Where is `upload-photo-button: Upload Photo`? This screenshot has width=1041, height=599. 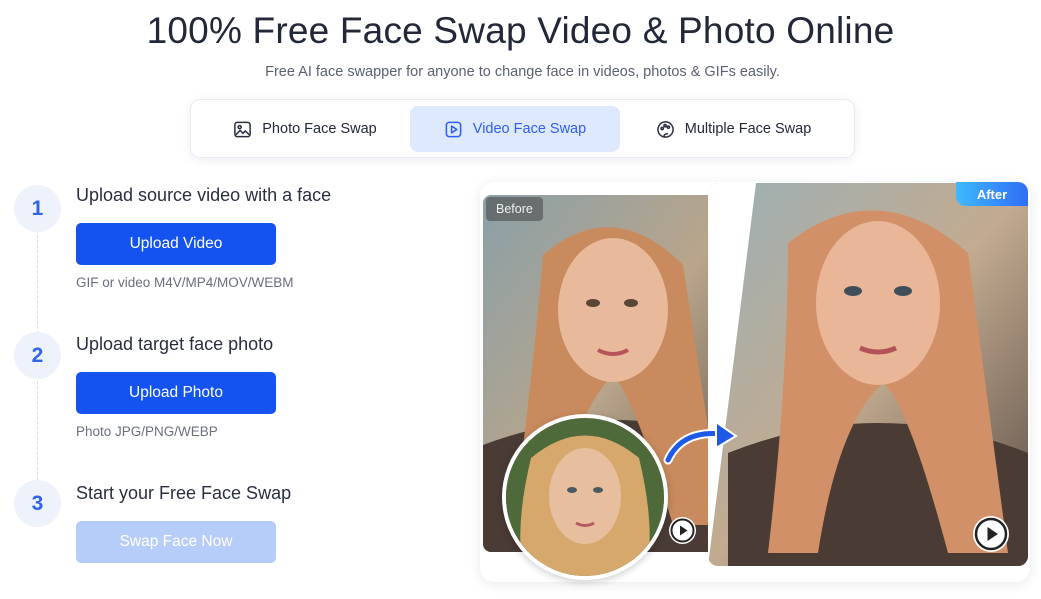
upload-photo-button: Upload Photo is located at coordinates (176, 393).